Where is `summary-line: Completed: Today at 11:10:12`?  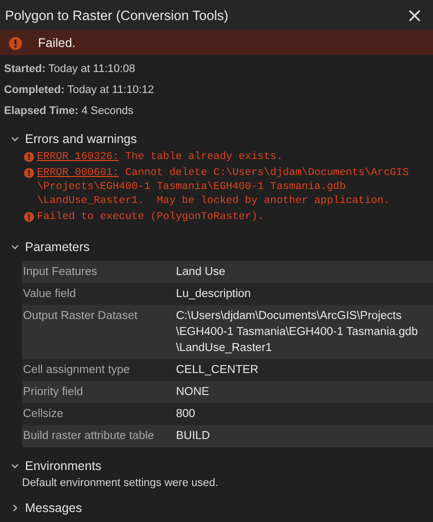 summary-line: Completed: Today at 11:10:12 is located at coordinates (79, 90).